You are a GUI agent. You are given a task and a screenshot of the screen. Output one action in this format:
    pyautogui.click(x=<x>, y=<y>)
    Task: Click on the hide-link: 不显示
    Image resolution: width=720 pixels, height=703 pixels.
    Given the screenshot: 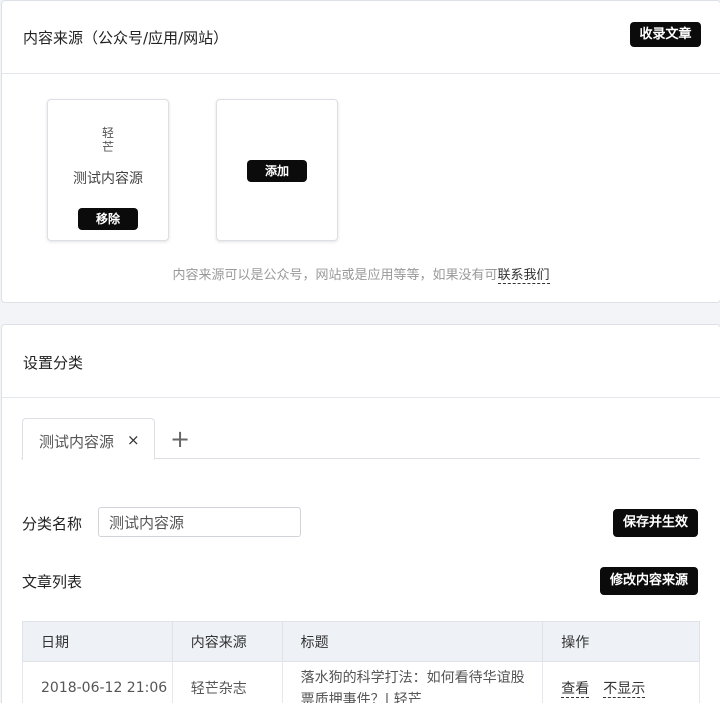 What is the action you would take?
    pyautogui.click(x=624, y=689)
    